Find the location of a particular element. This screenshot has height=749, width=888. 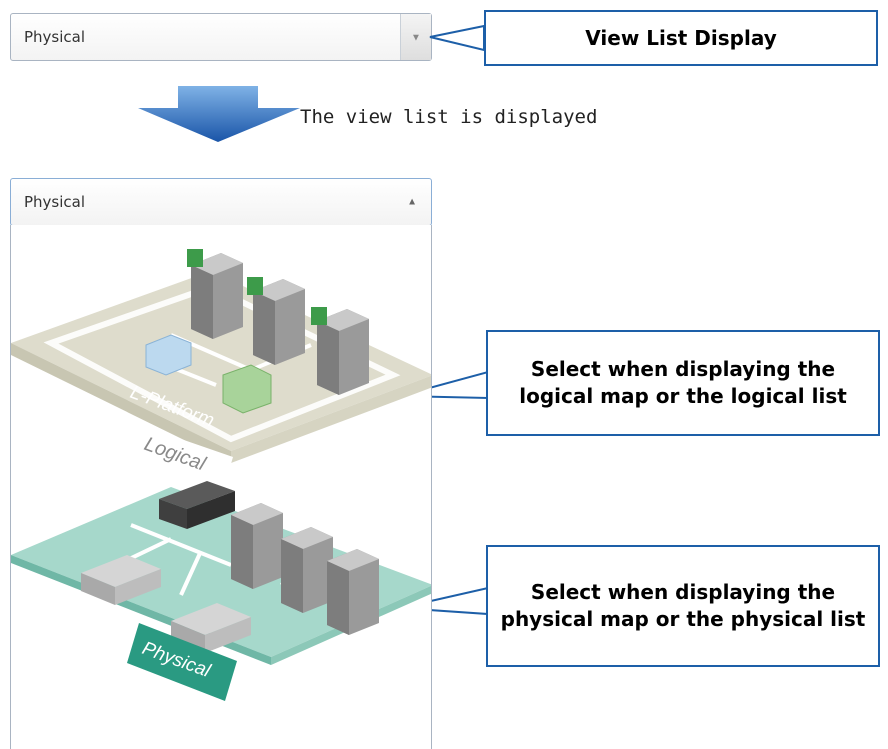

callout-view-list-display: View List Display is located at coordinates (681, 38).